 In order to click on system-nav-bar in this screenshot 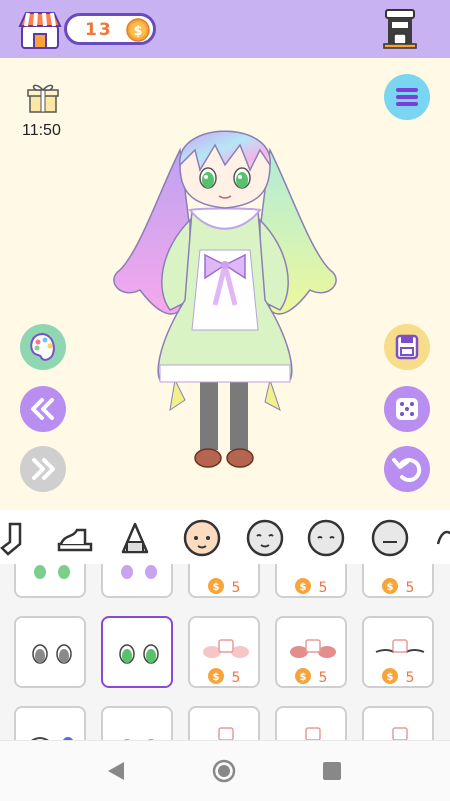, I will do `click(225, 770)`.